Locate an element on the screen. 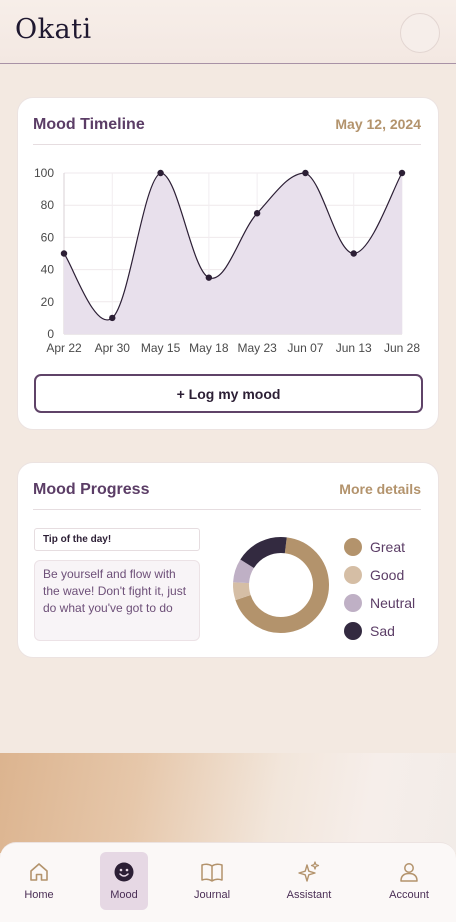 Image resolution: width=456 pixels, height=922 pixels. mood-legend: Great Good Neutral Sad is located at coordinates (379, 589).